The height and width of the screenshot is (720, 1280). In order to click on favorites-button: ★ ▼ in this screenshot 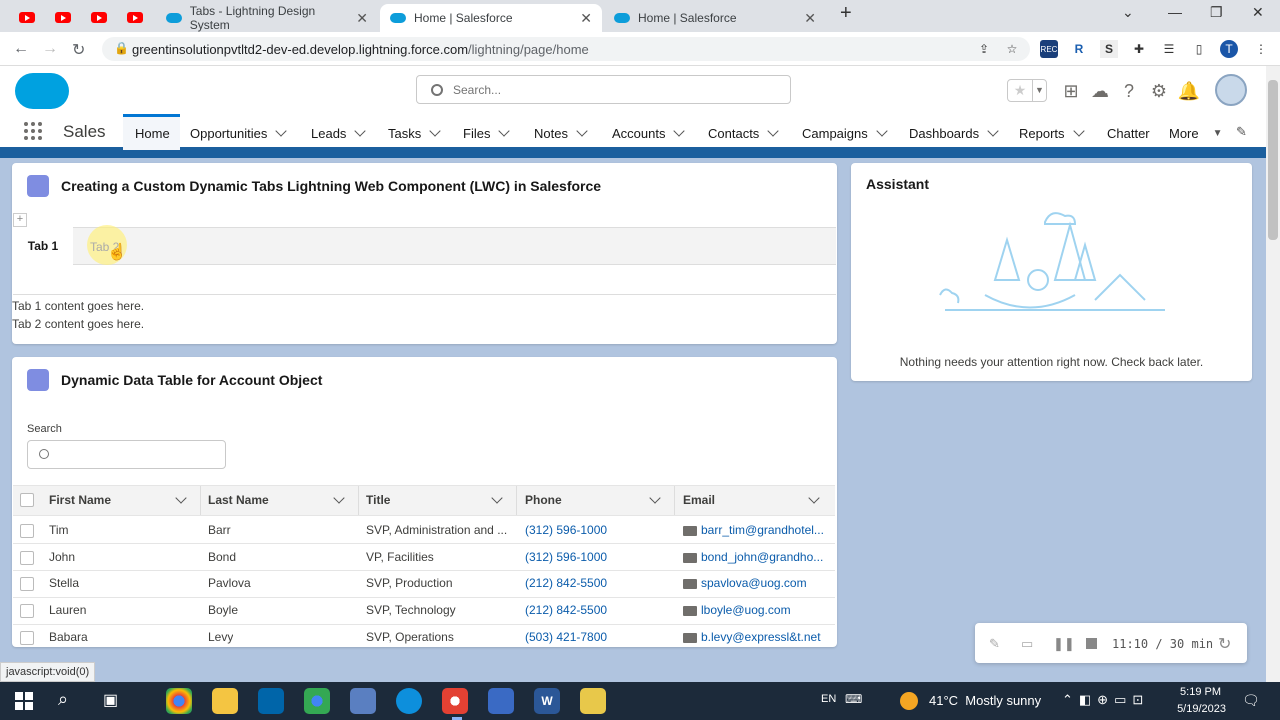, I will do `click(1027, 90)`.